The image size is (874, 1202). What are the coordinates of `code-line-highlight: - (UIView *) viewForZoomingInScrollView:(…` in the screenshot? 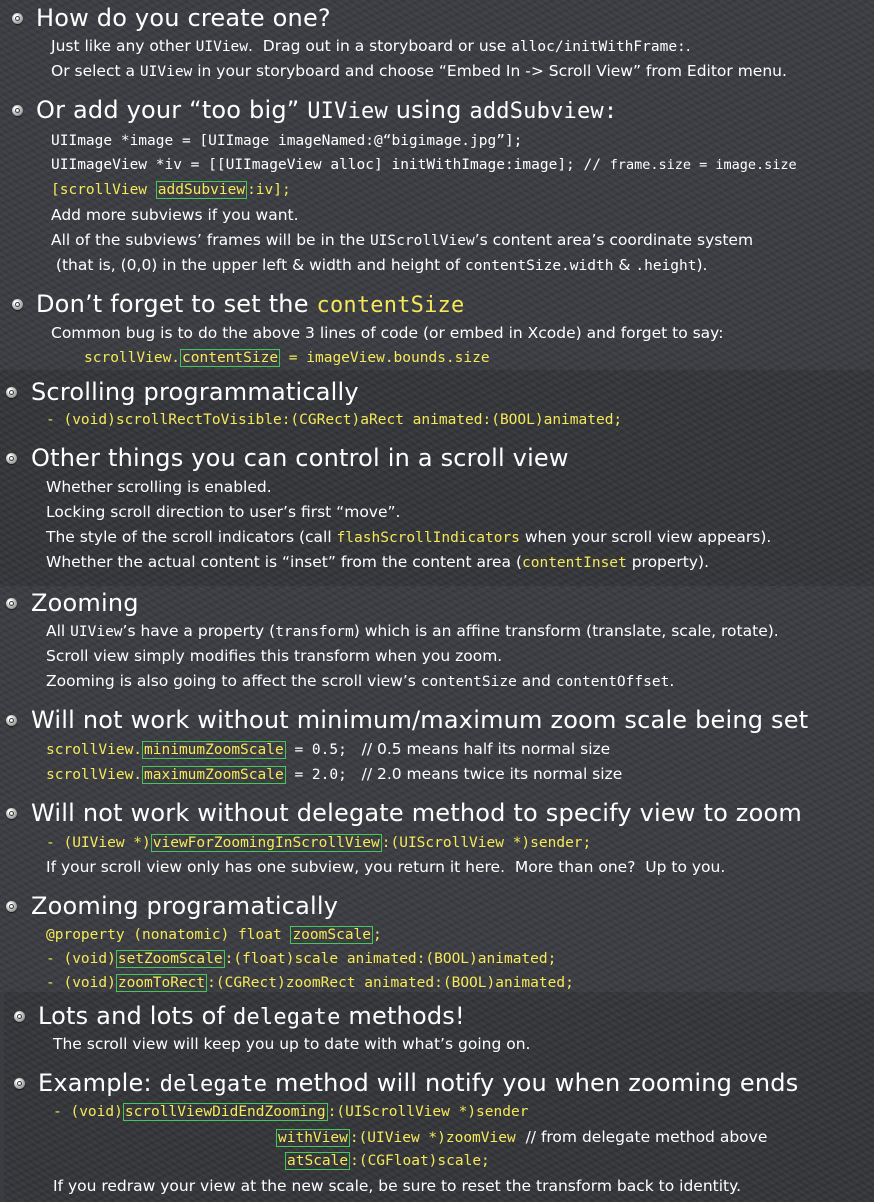 It's located at (319, 843).